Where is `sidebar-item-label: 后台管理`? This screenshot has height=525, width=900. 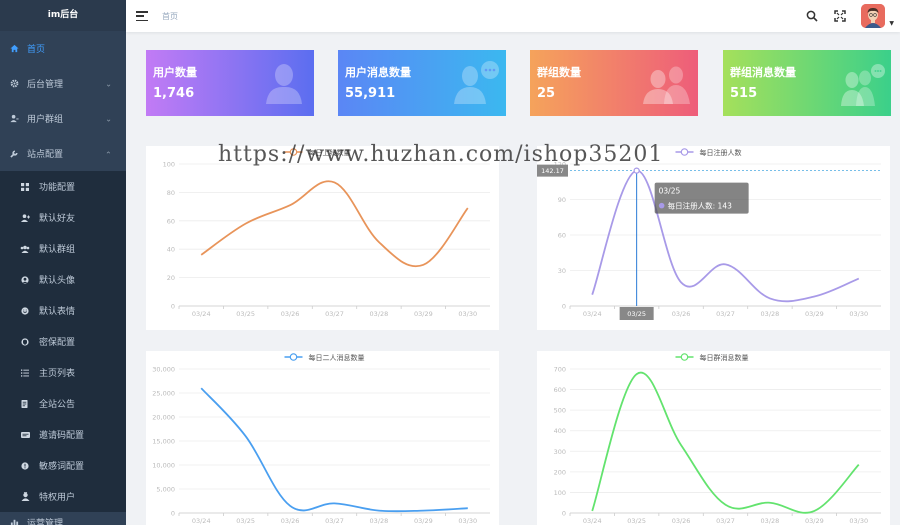 sidebar-item-label: 后台管理 is located at coordinates (45, 85).